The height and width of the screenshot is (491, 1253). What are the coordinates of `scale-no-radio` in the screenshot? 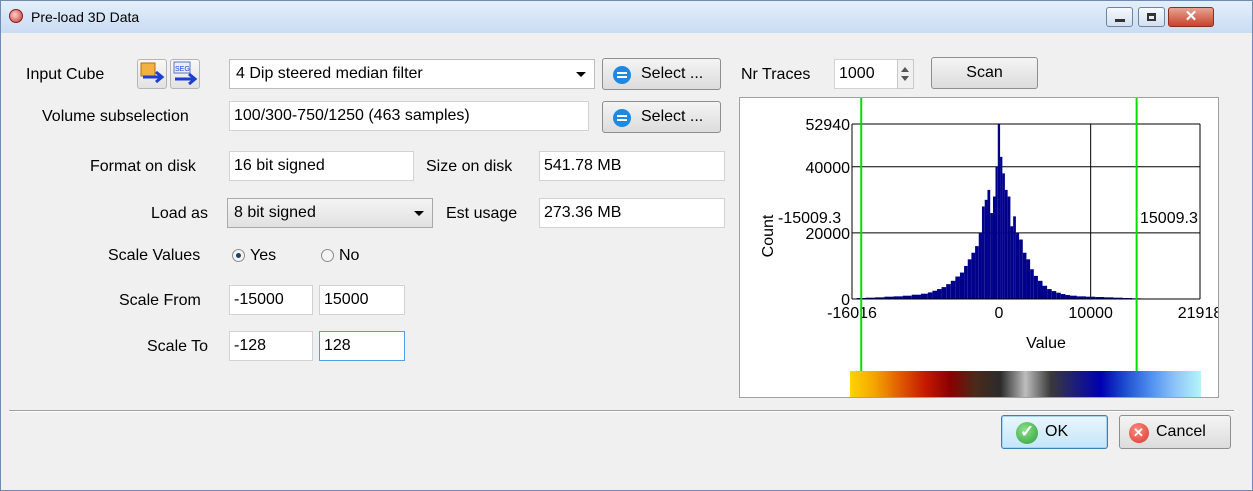 It's located at (327, 255).